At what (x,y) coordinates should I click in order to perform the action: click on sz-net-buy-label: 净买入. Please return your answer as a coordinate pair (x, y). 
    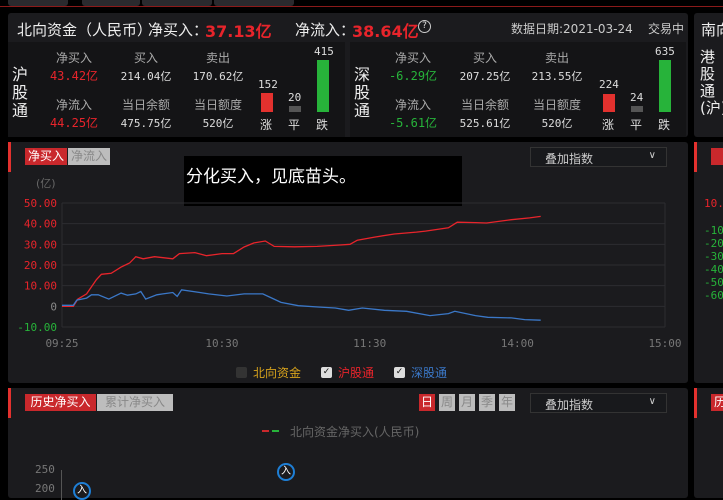
    Looking at the image, I should click on (412, 58).